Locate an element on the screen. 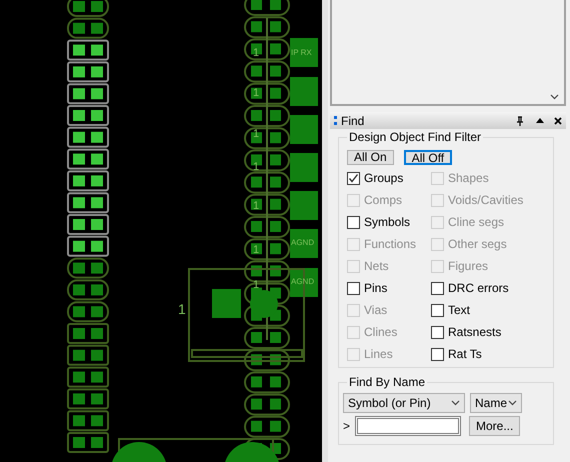 The width and height of the screenshot is (570, 462). checkbox-label: Shapes is located at coordinates (468, 178).